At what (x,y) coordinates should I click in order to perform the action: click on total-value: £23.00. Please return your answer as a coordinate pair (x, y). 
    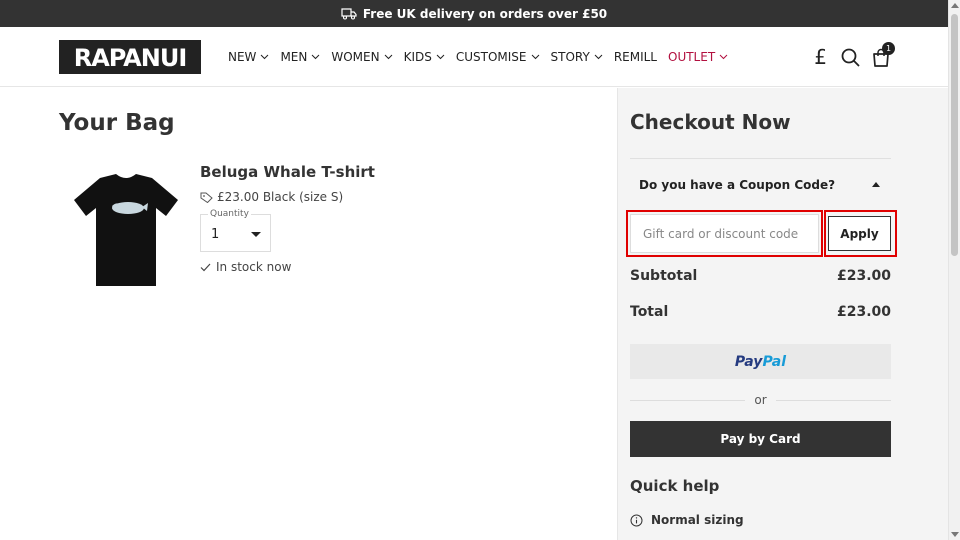
    Looking at the image, I should click on (863, 312).